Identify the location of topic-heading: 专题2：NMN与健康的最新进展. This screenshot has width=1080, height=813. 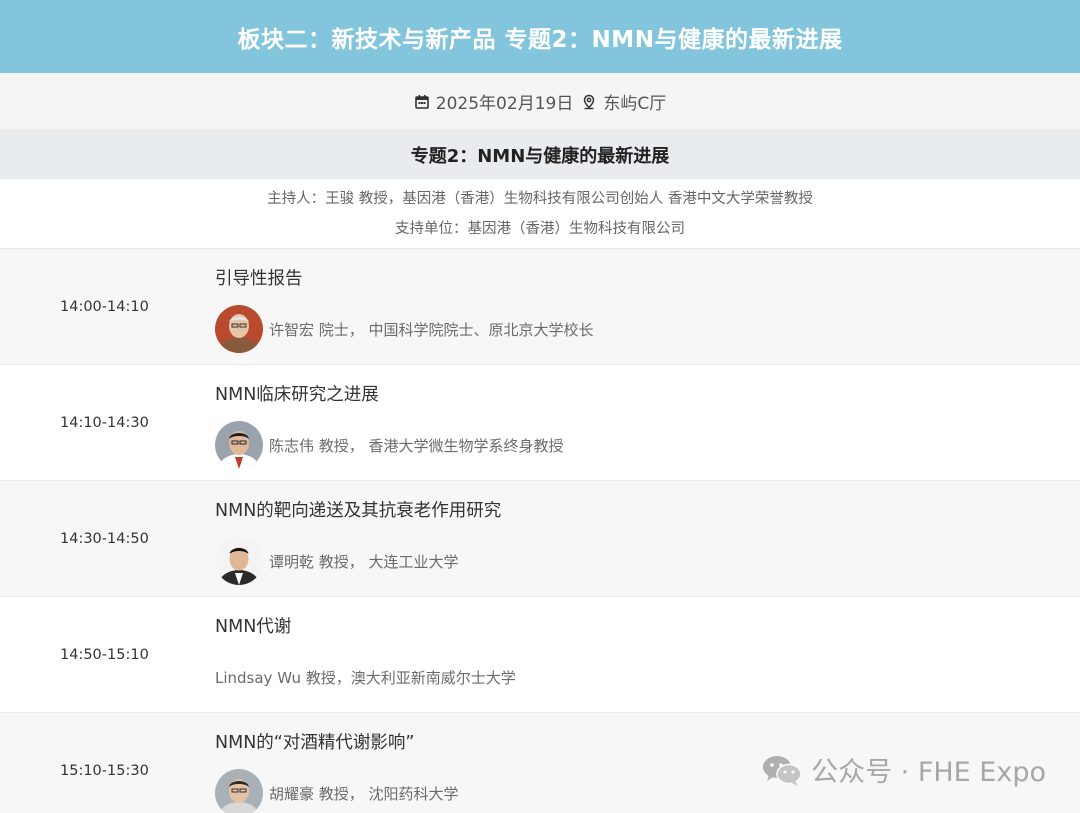
(540, 155).